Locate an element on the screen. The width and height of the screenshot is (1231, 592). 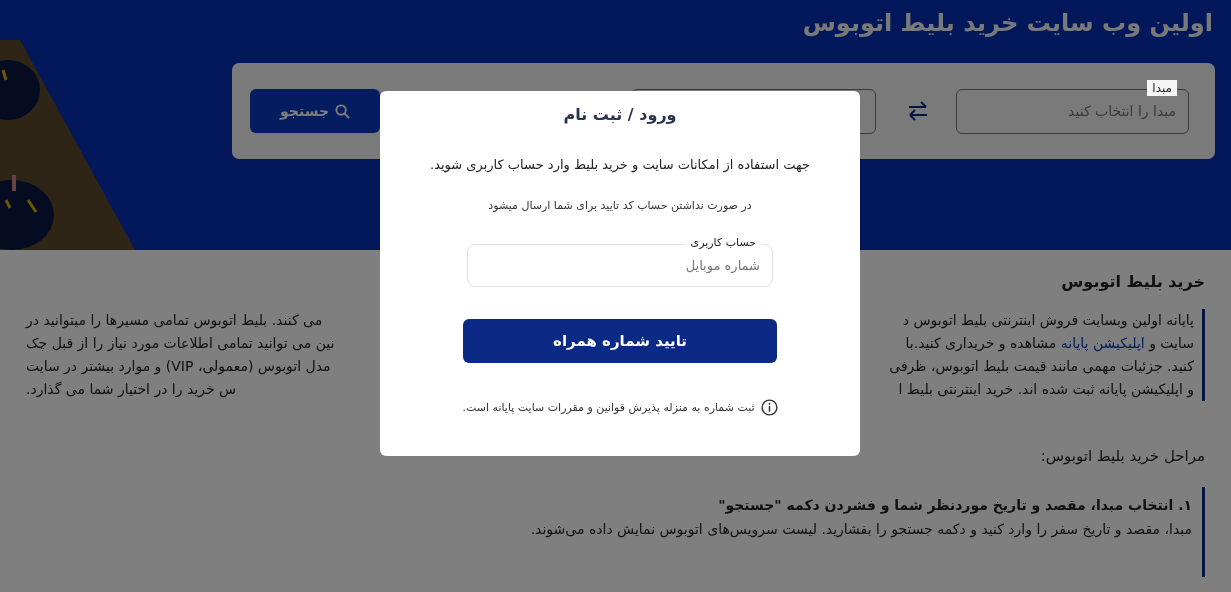
paragraph-text: و اپلیکیشن پایانه ثبت شده اند. خرید اینترنتی بلیط ا is located at coordinates (1046, 390).